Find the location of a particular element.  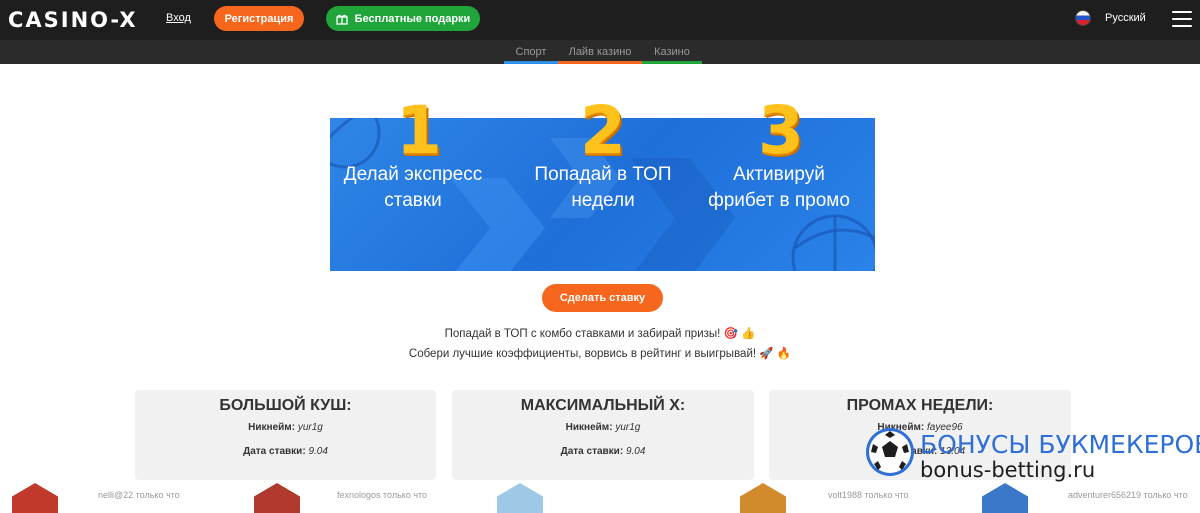

tab-casino-underline is located at coordinates (672, 62).